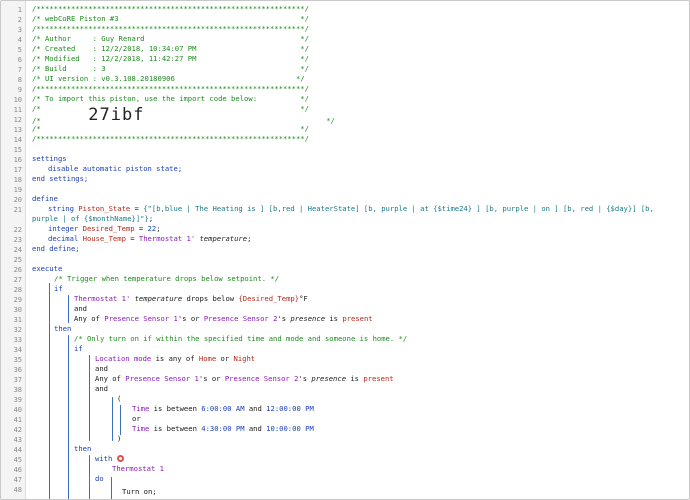  Describe the element at coordinates (17, 270) in the screenshot. I see `line-number: 26` at that location.